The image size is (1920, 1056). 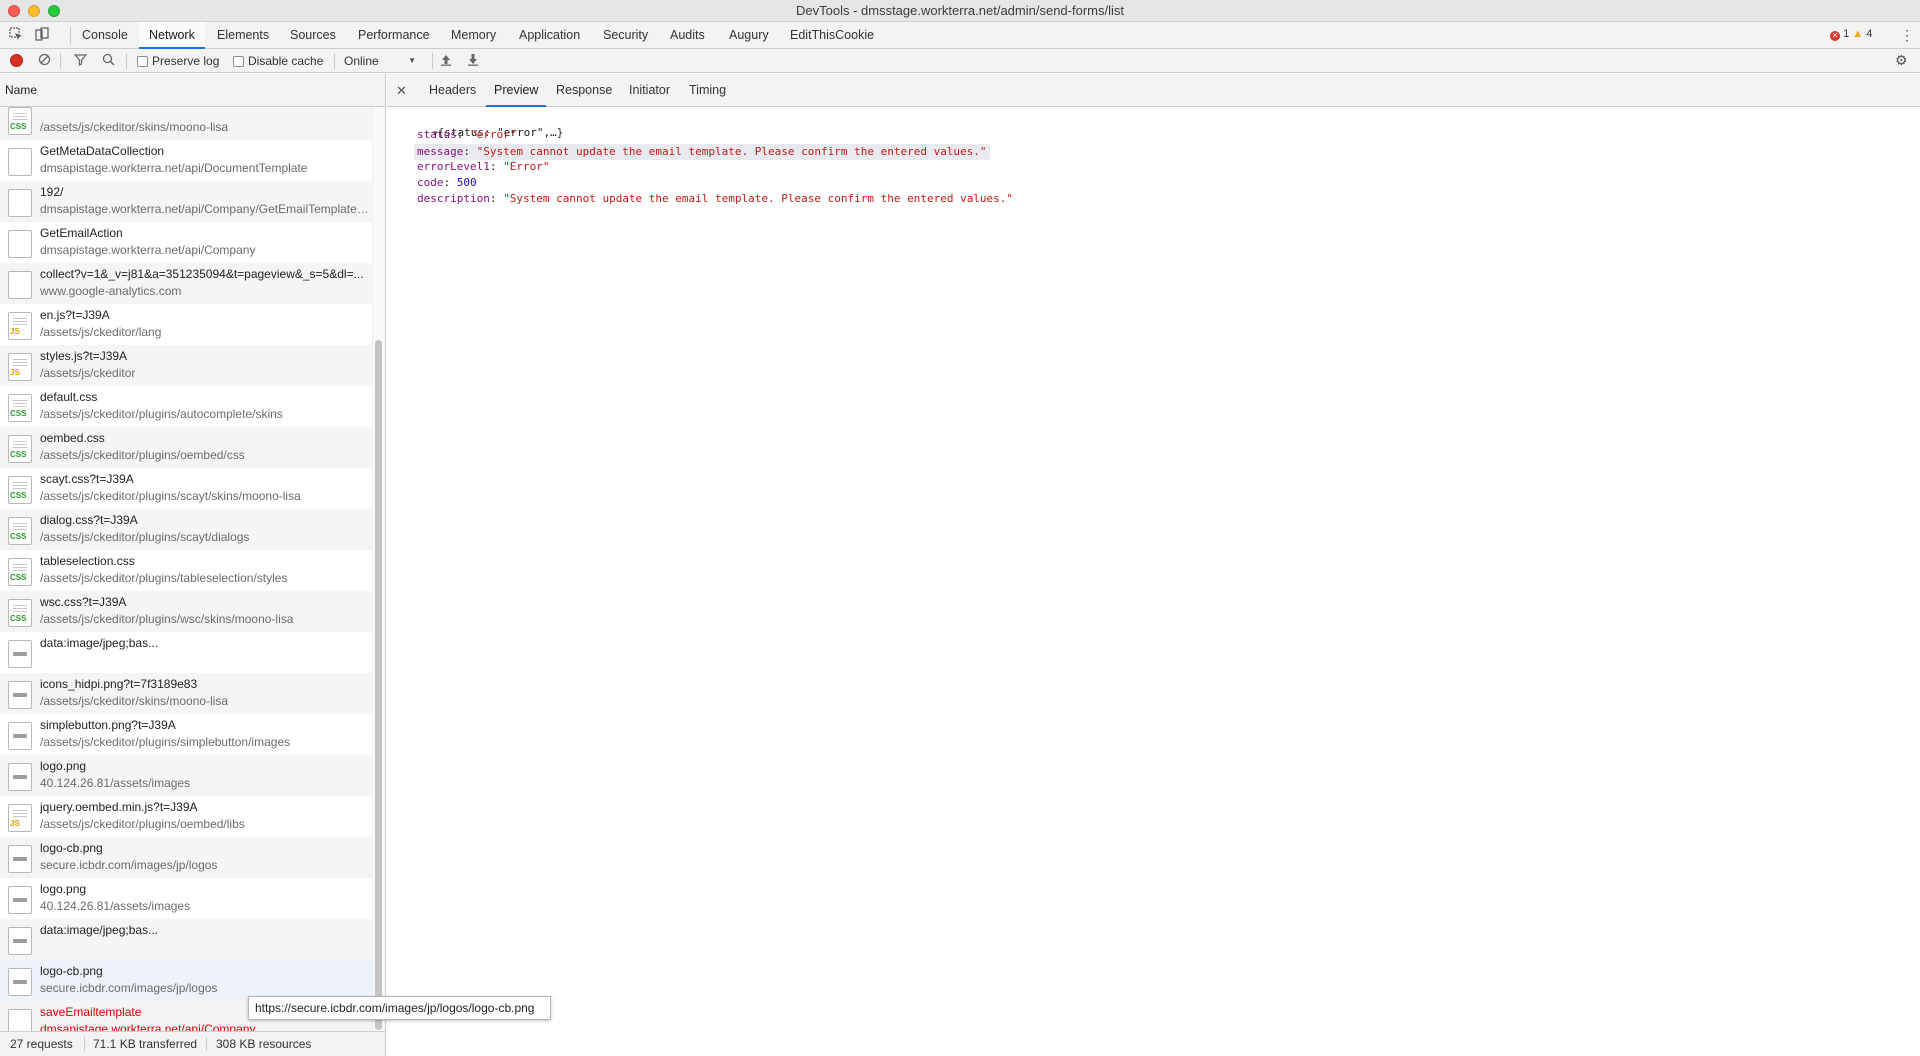 I want to click on status-divider, so click(x=206, y=1044).